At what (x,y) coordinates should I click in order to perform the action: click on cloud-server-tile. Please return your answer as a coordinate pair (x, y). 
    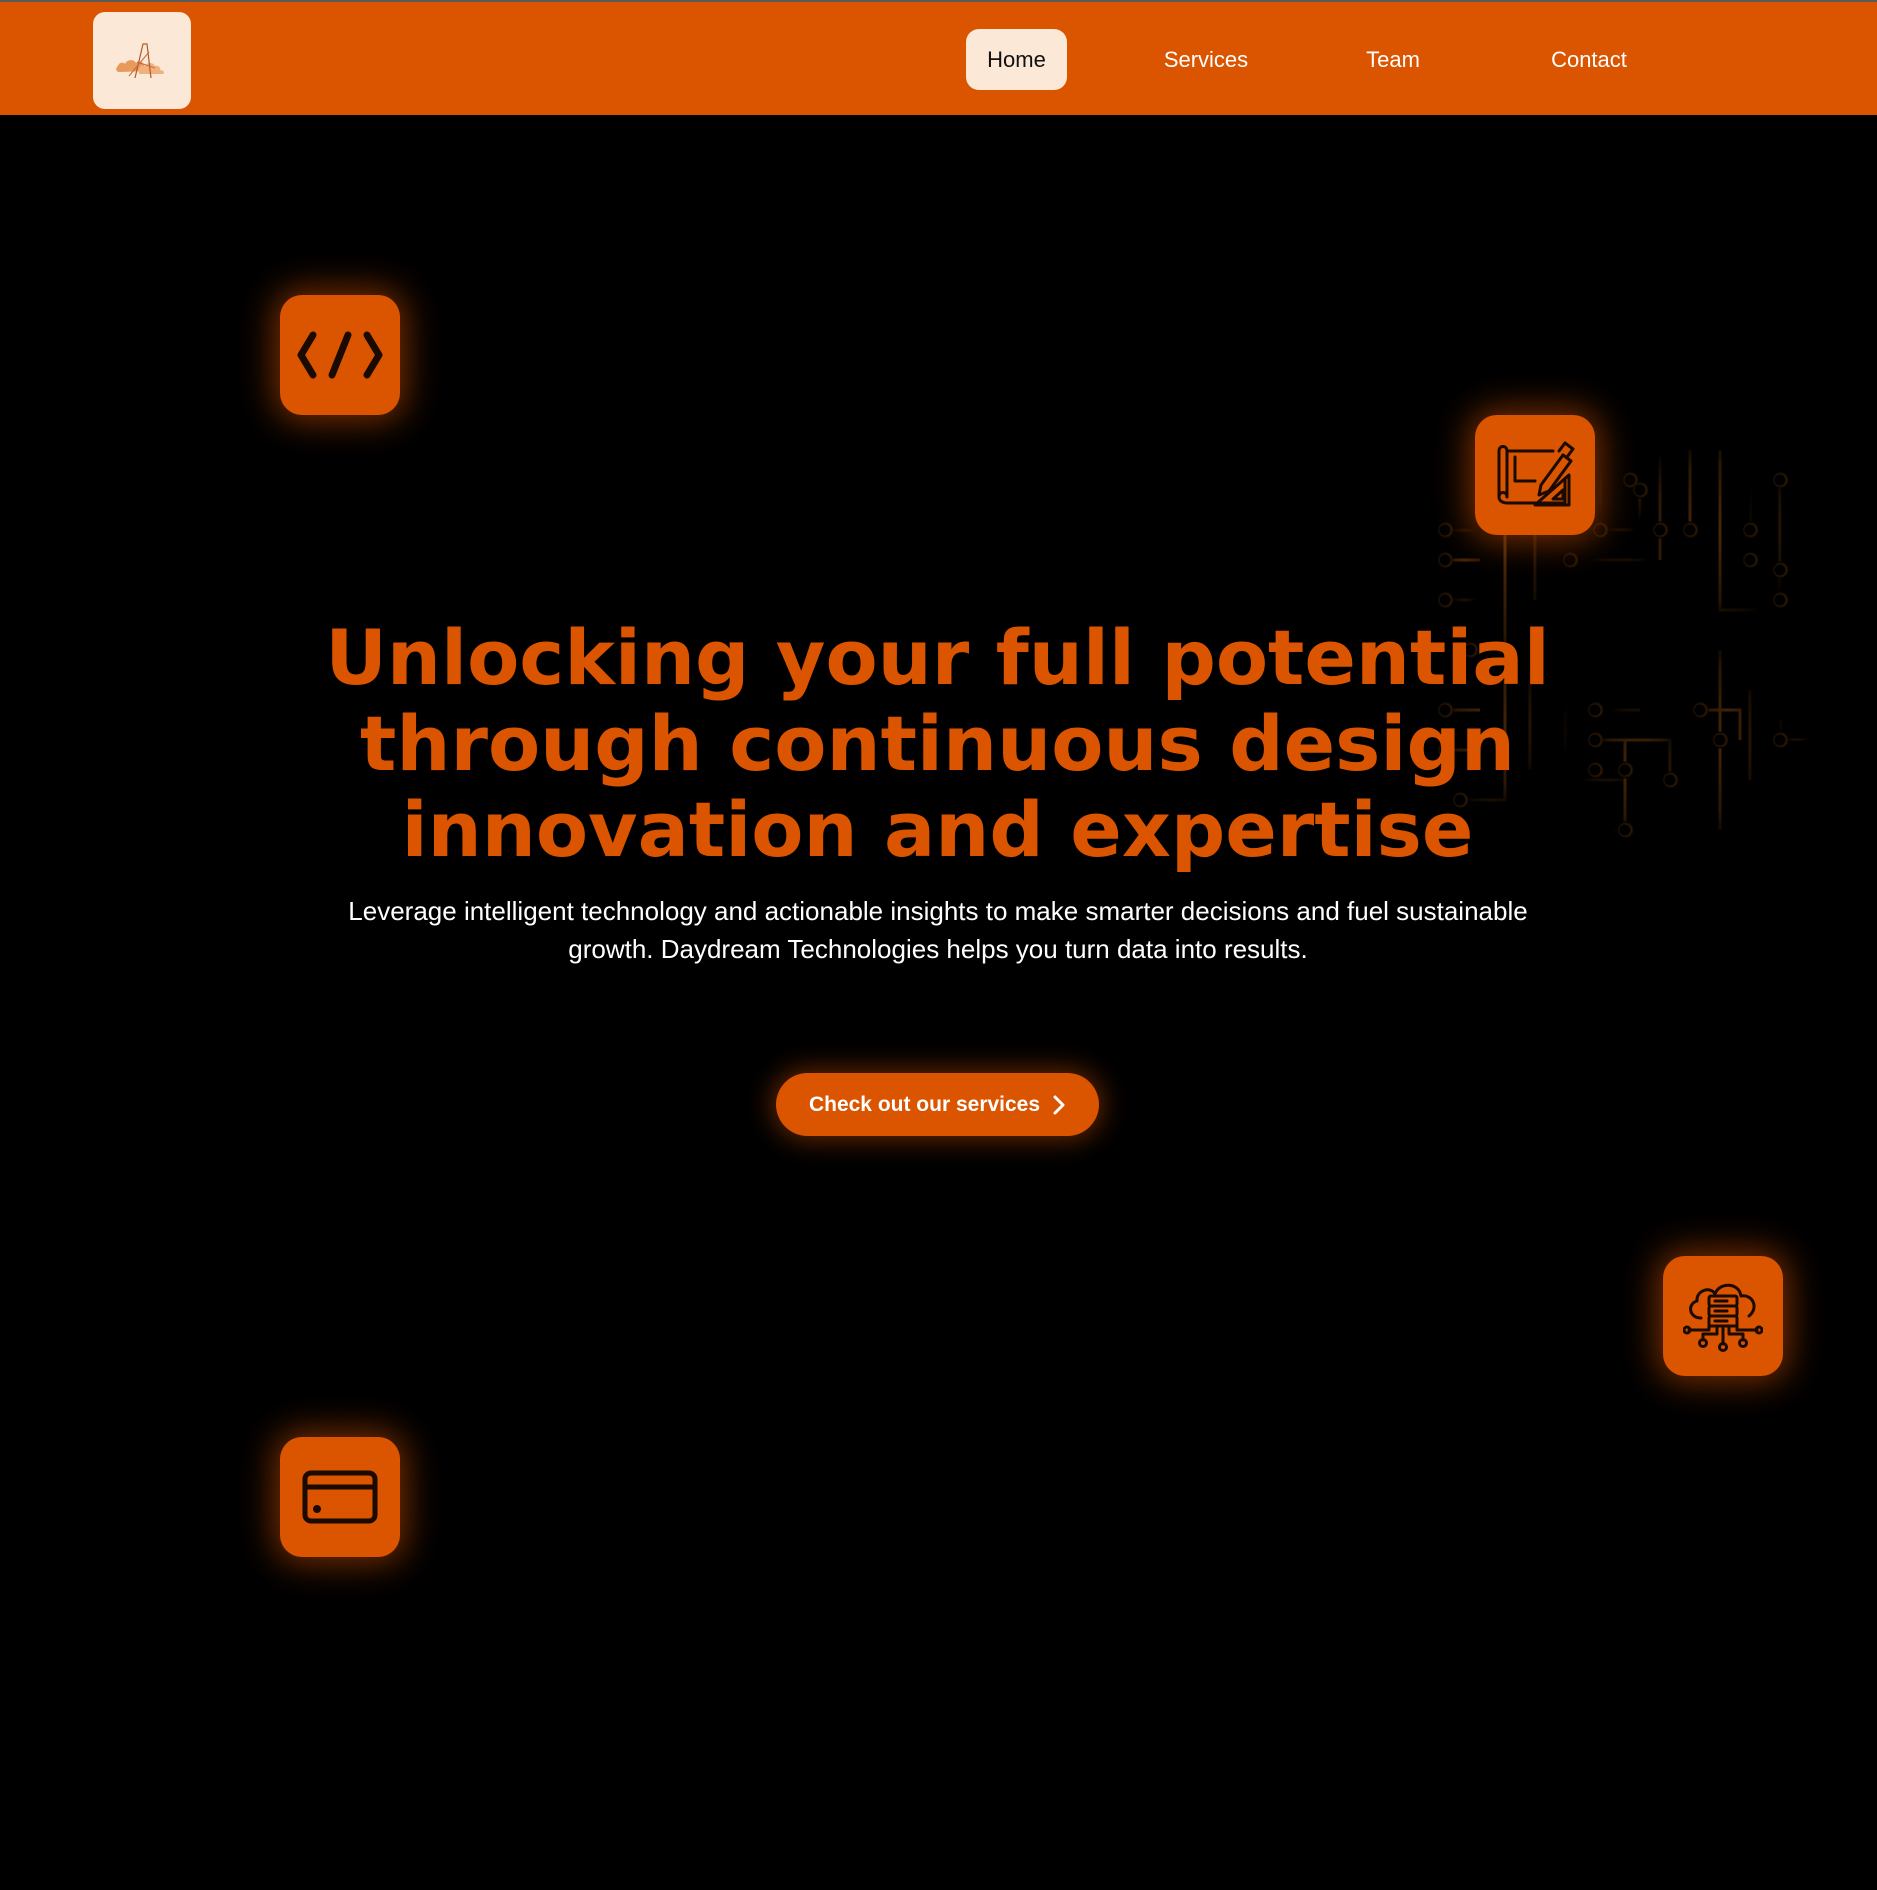
    Looking at the image, I should click on (1723, 1316).